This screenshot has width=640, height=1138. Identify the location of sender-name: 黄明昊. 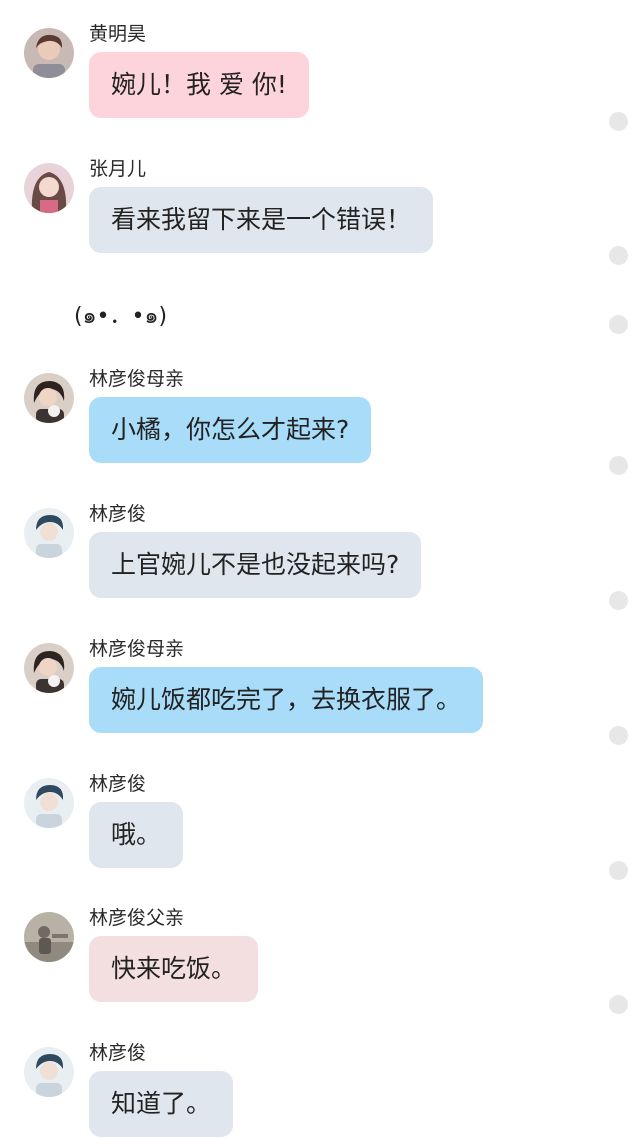
(118, 34).